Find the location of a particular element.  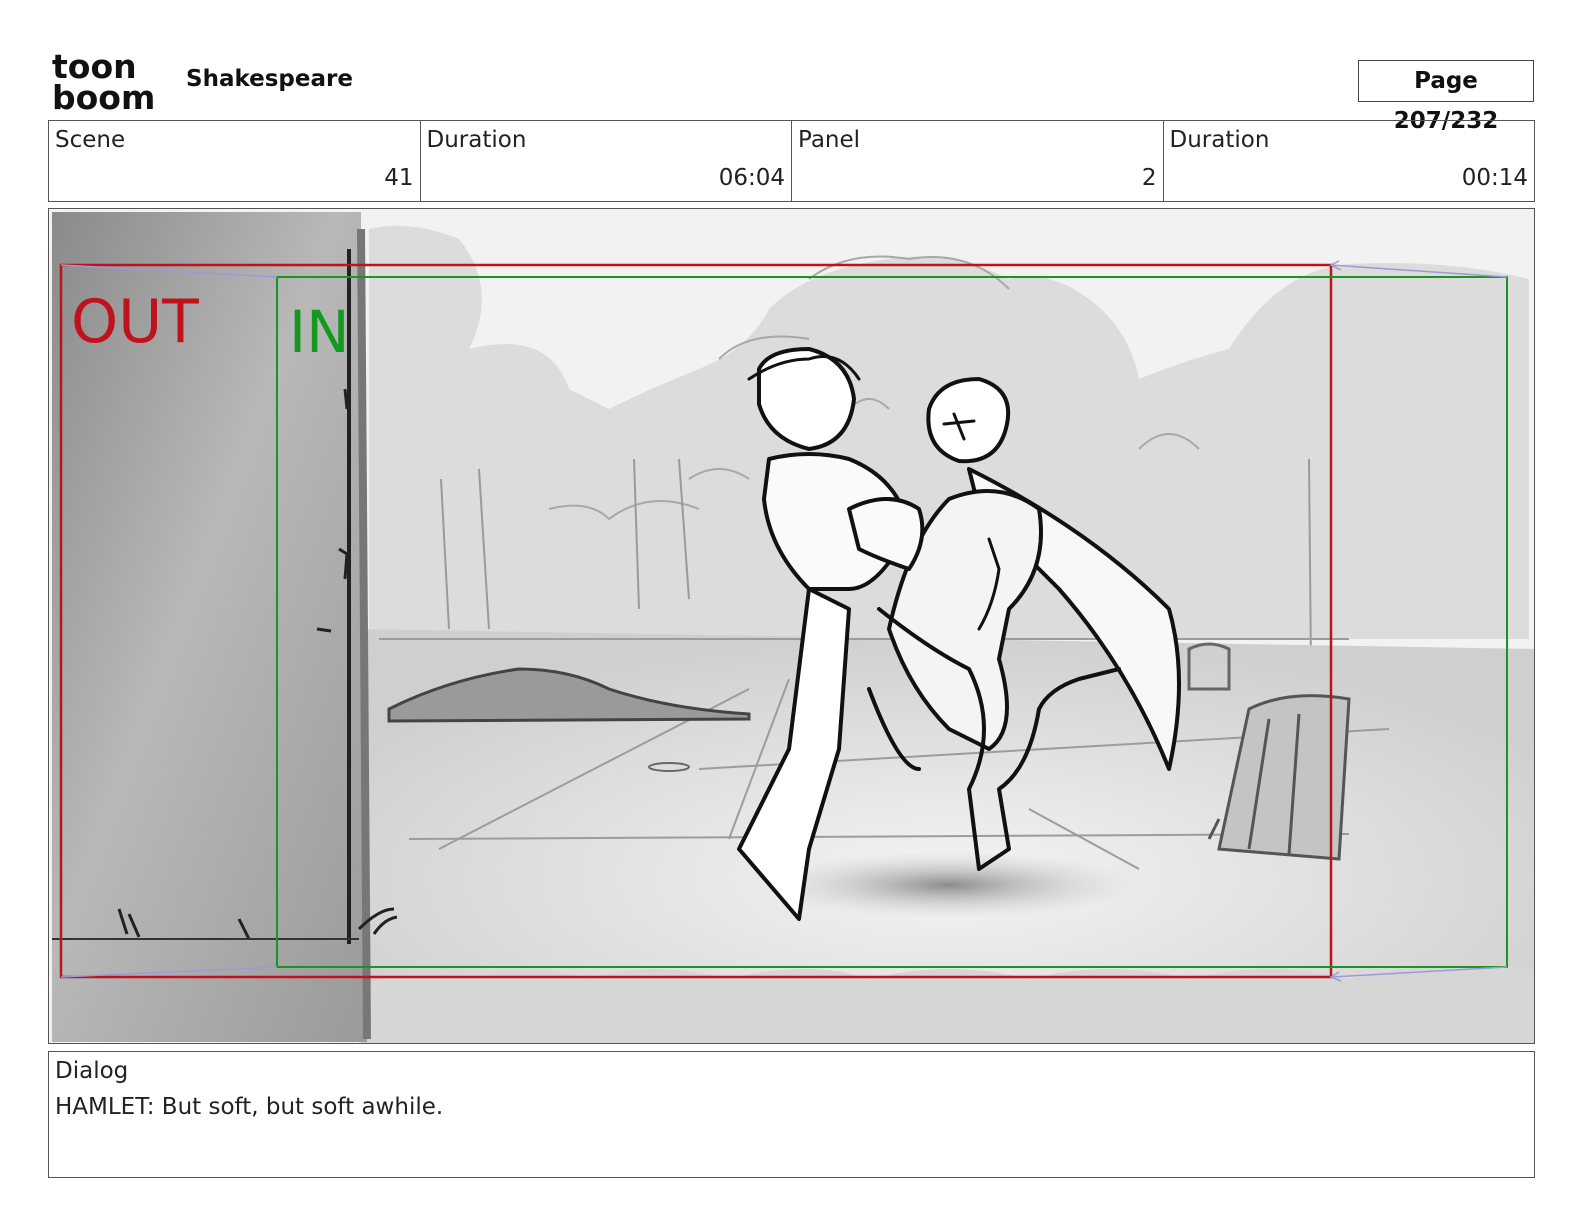

scene-duration-cell: Duration 06:04 is located at coordinates (606, 161).